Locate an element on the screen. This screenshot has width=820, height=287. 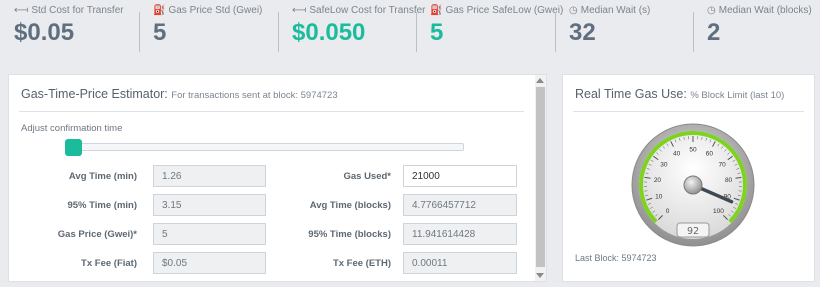
stat-label: SafeLow Cost for Transfer is located at coordinates (367, 10).